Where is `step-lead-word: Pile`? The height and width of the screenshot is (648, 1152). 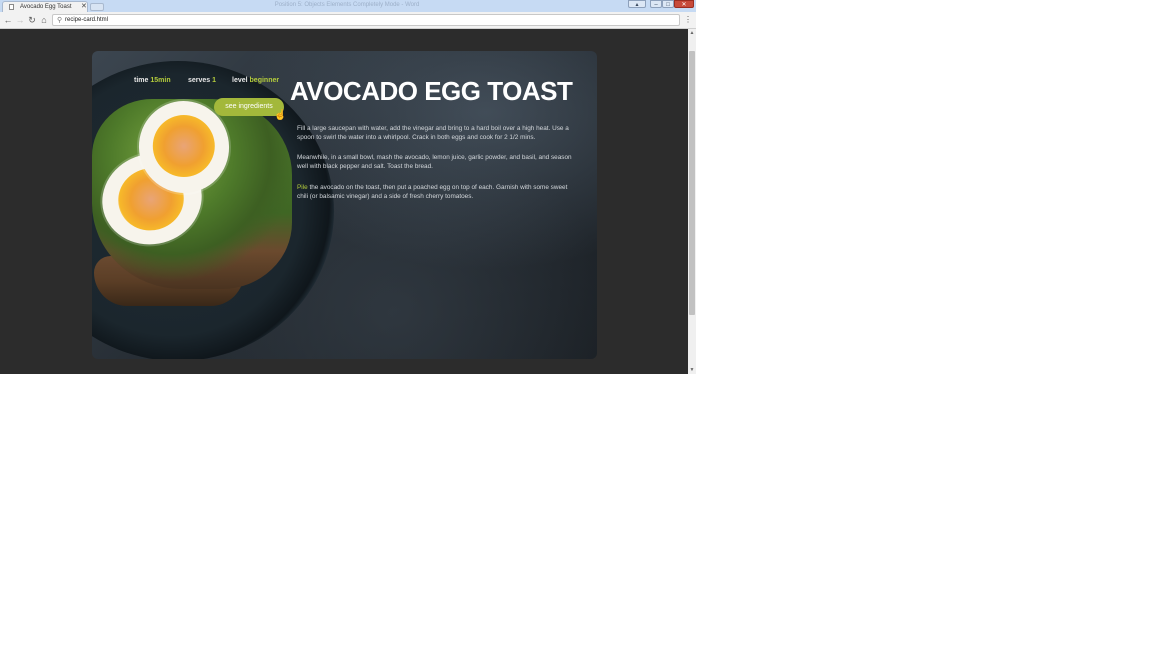
step-lead-word: Pile is located at coordinates (302, 187).